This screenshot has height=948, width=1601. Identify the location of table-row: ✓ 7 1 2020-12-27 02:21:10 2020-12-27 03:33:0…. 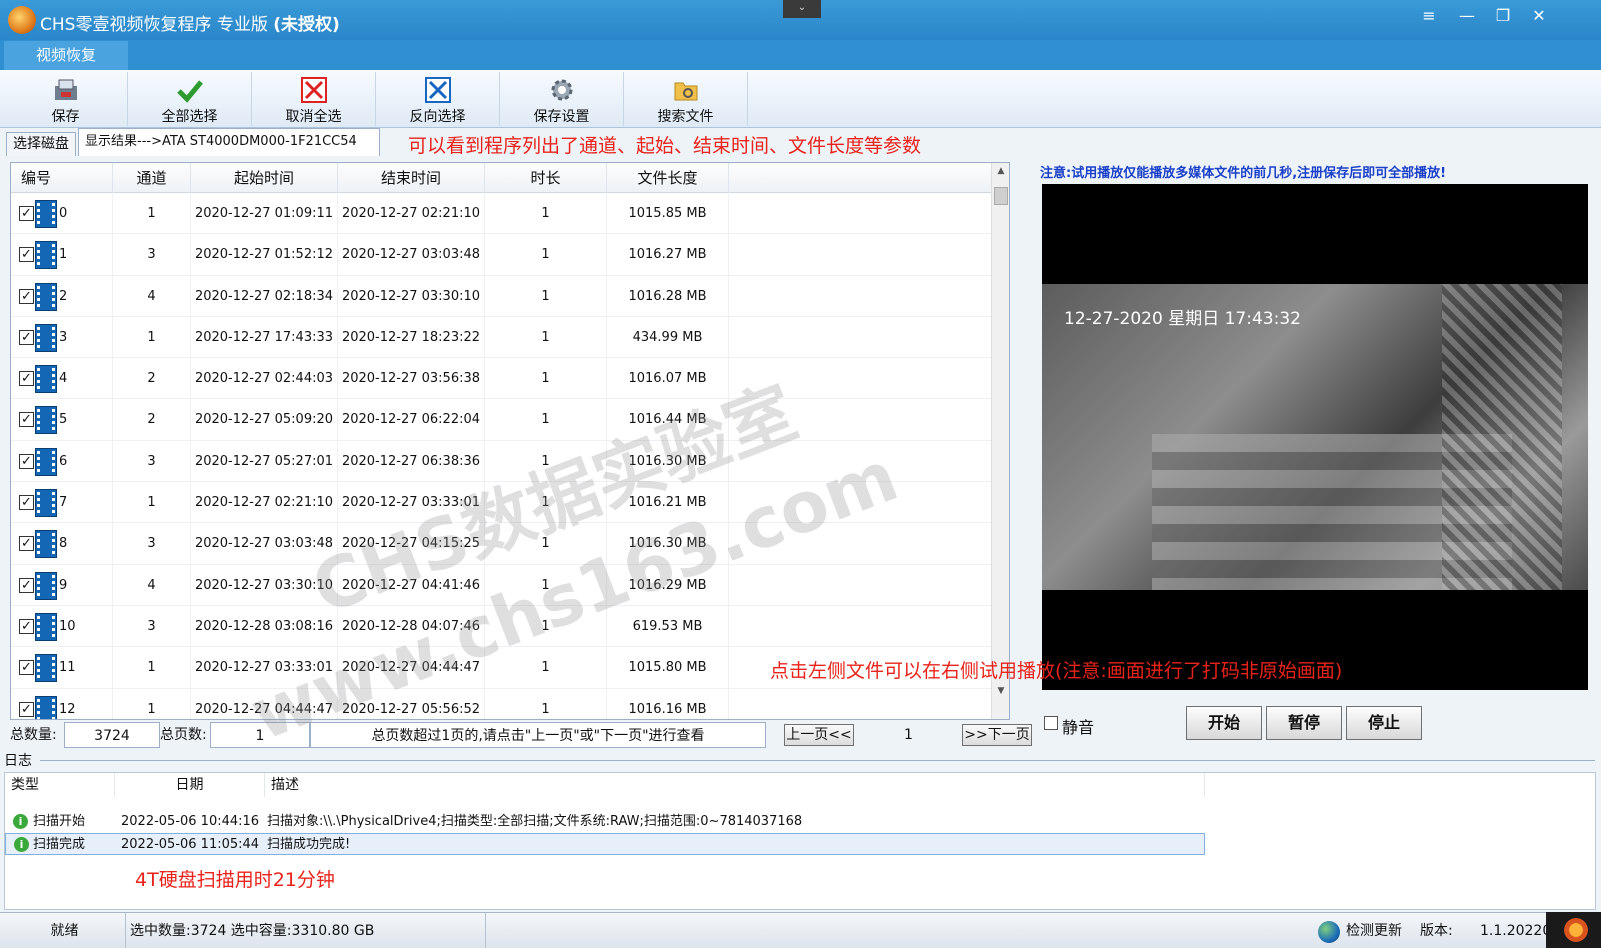
(501, 503).